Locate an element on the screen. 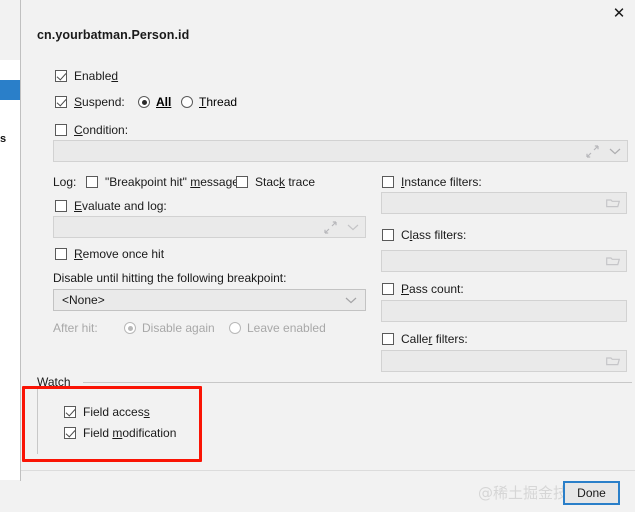 This screenshot has height=512, width=635. suspend-label: Suspend: is located at coordinates (99, 102).